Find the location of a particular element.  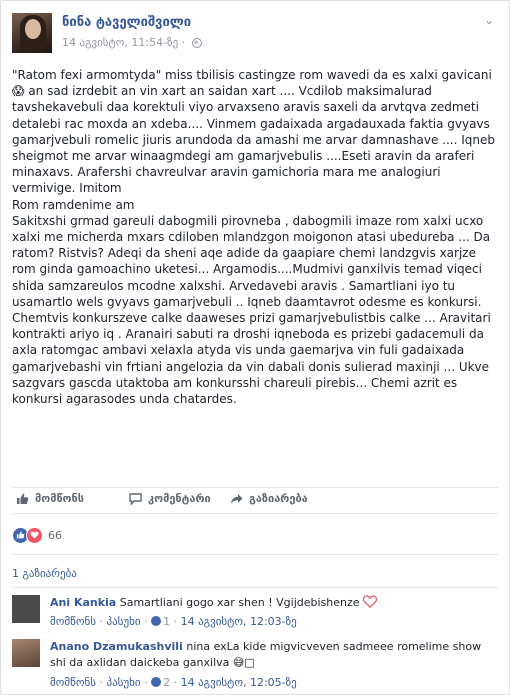

comment-like-count: 2 is located at coordinates (166, 682).